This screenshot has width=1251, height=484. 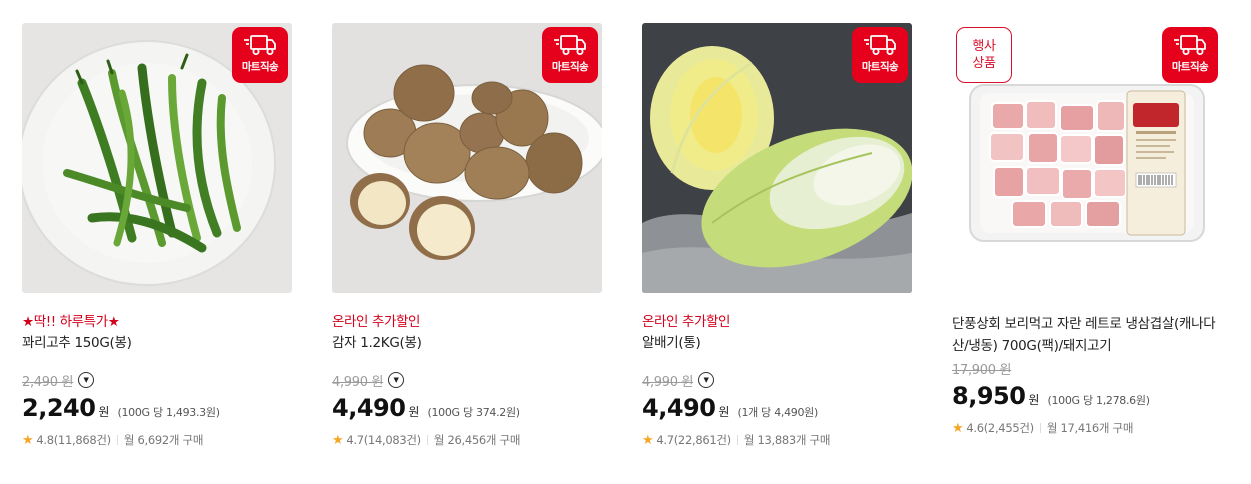 What do you see at coordinates (59, 408) in the screenshot?
I see `sale-price: 2,240` at bounding box center [59, 408].